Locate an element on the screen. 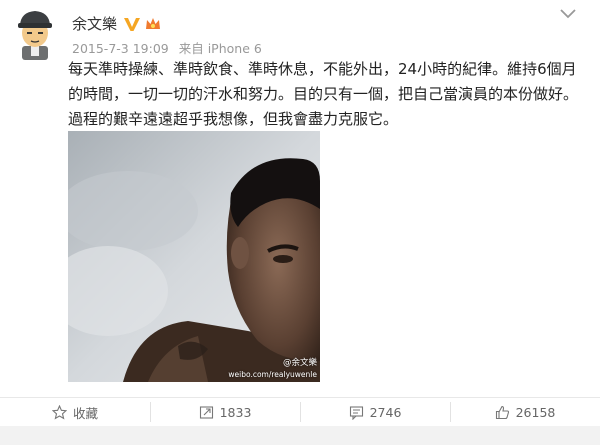  post-meta: 2015-7-3 19:09 来自 iPhone 6 is located at coordinates (167, 47).